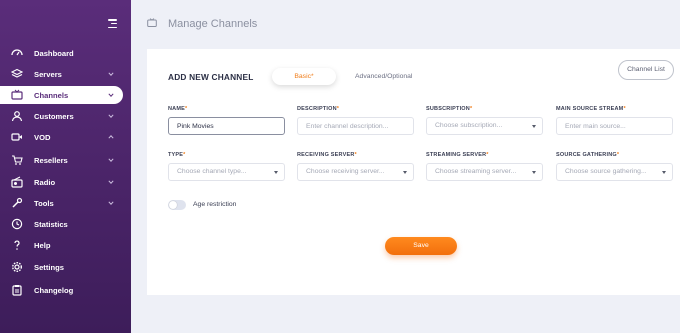 The image size is (680, 333). What do you see at coordinates (177, 155) in the screenshot?
I see `type-label: TYPE*` at bounding box center [177, 155].